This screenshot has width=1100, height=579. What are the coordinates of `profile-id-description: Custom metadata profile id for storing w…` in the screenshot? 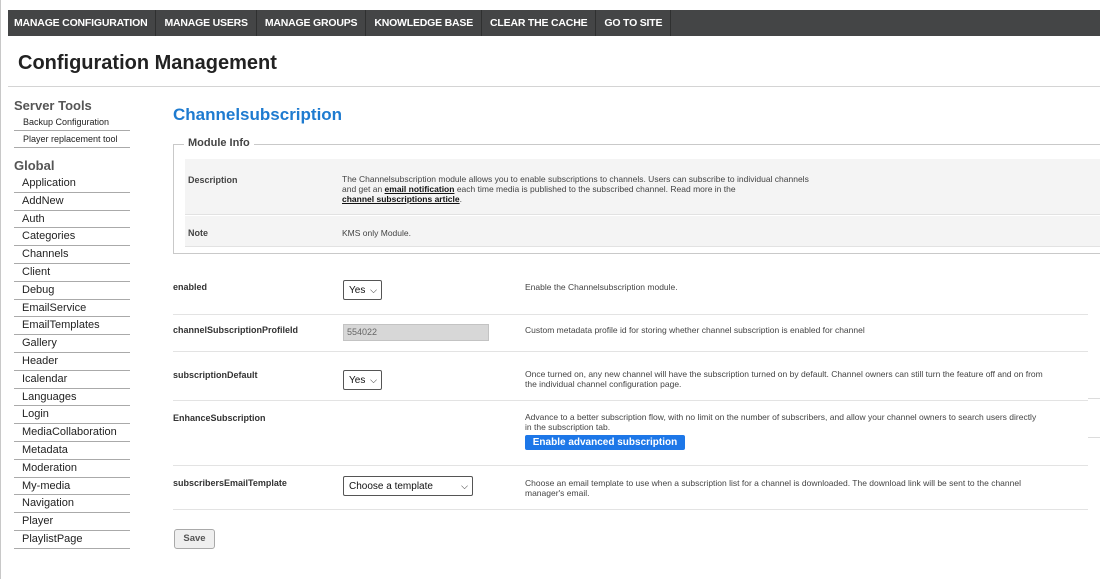 It's located at (695, 330).